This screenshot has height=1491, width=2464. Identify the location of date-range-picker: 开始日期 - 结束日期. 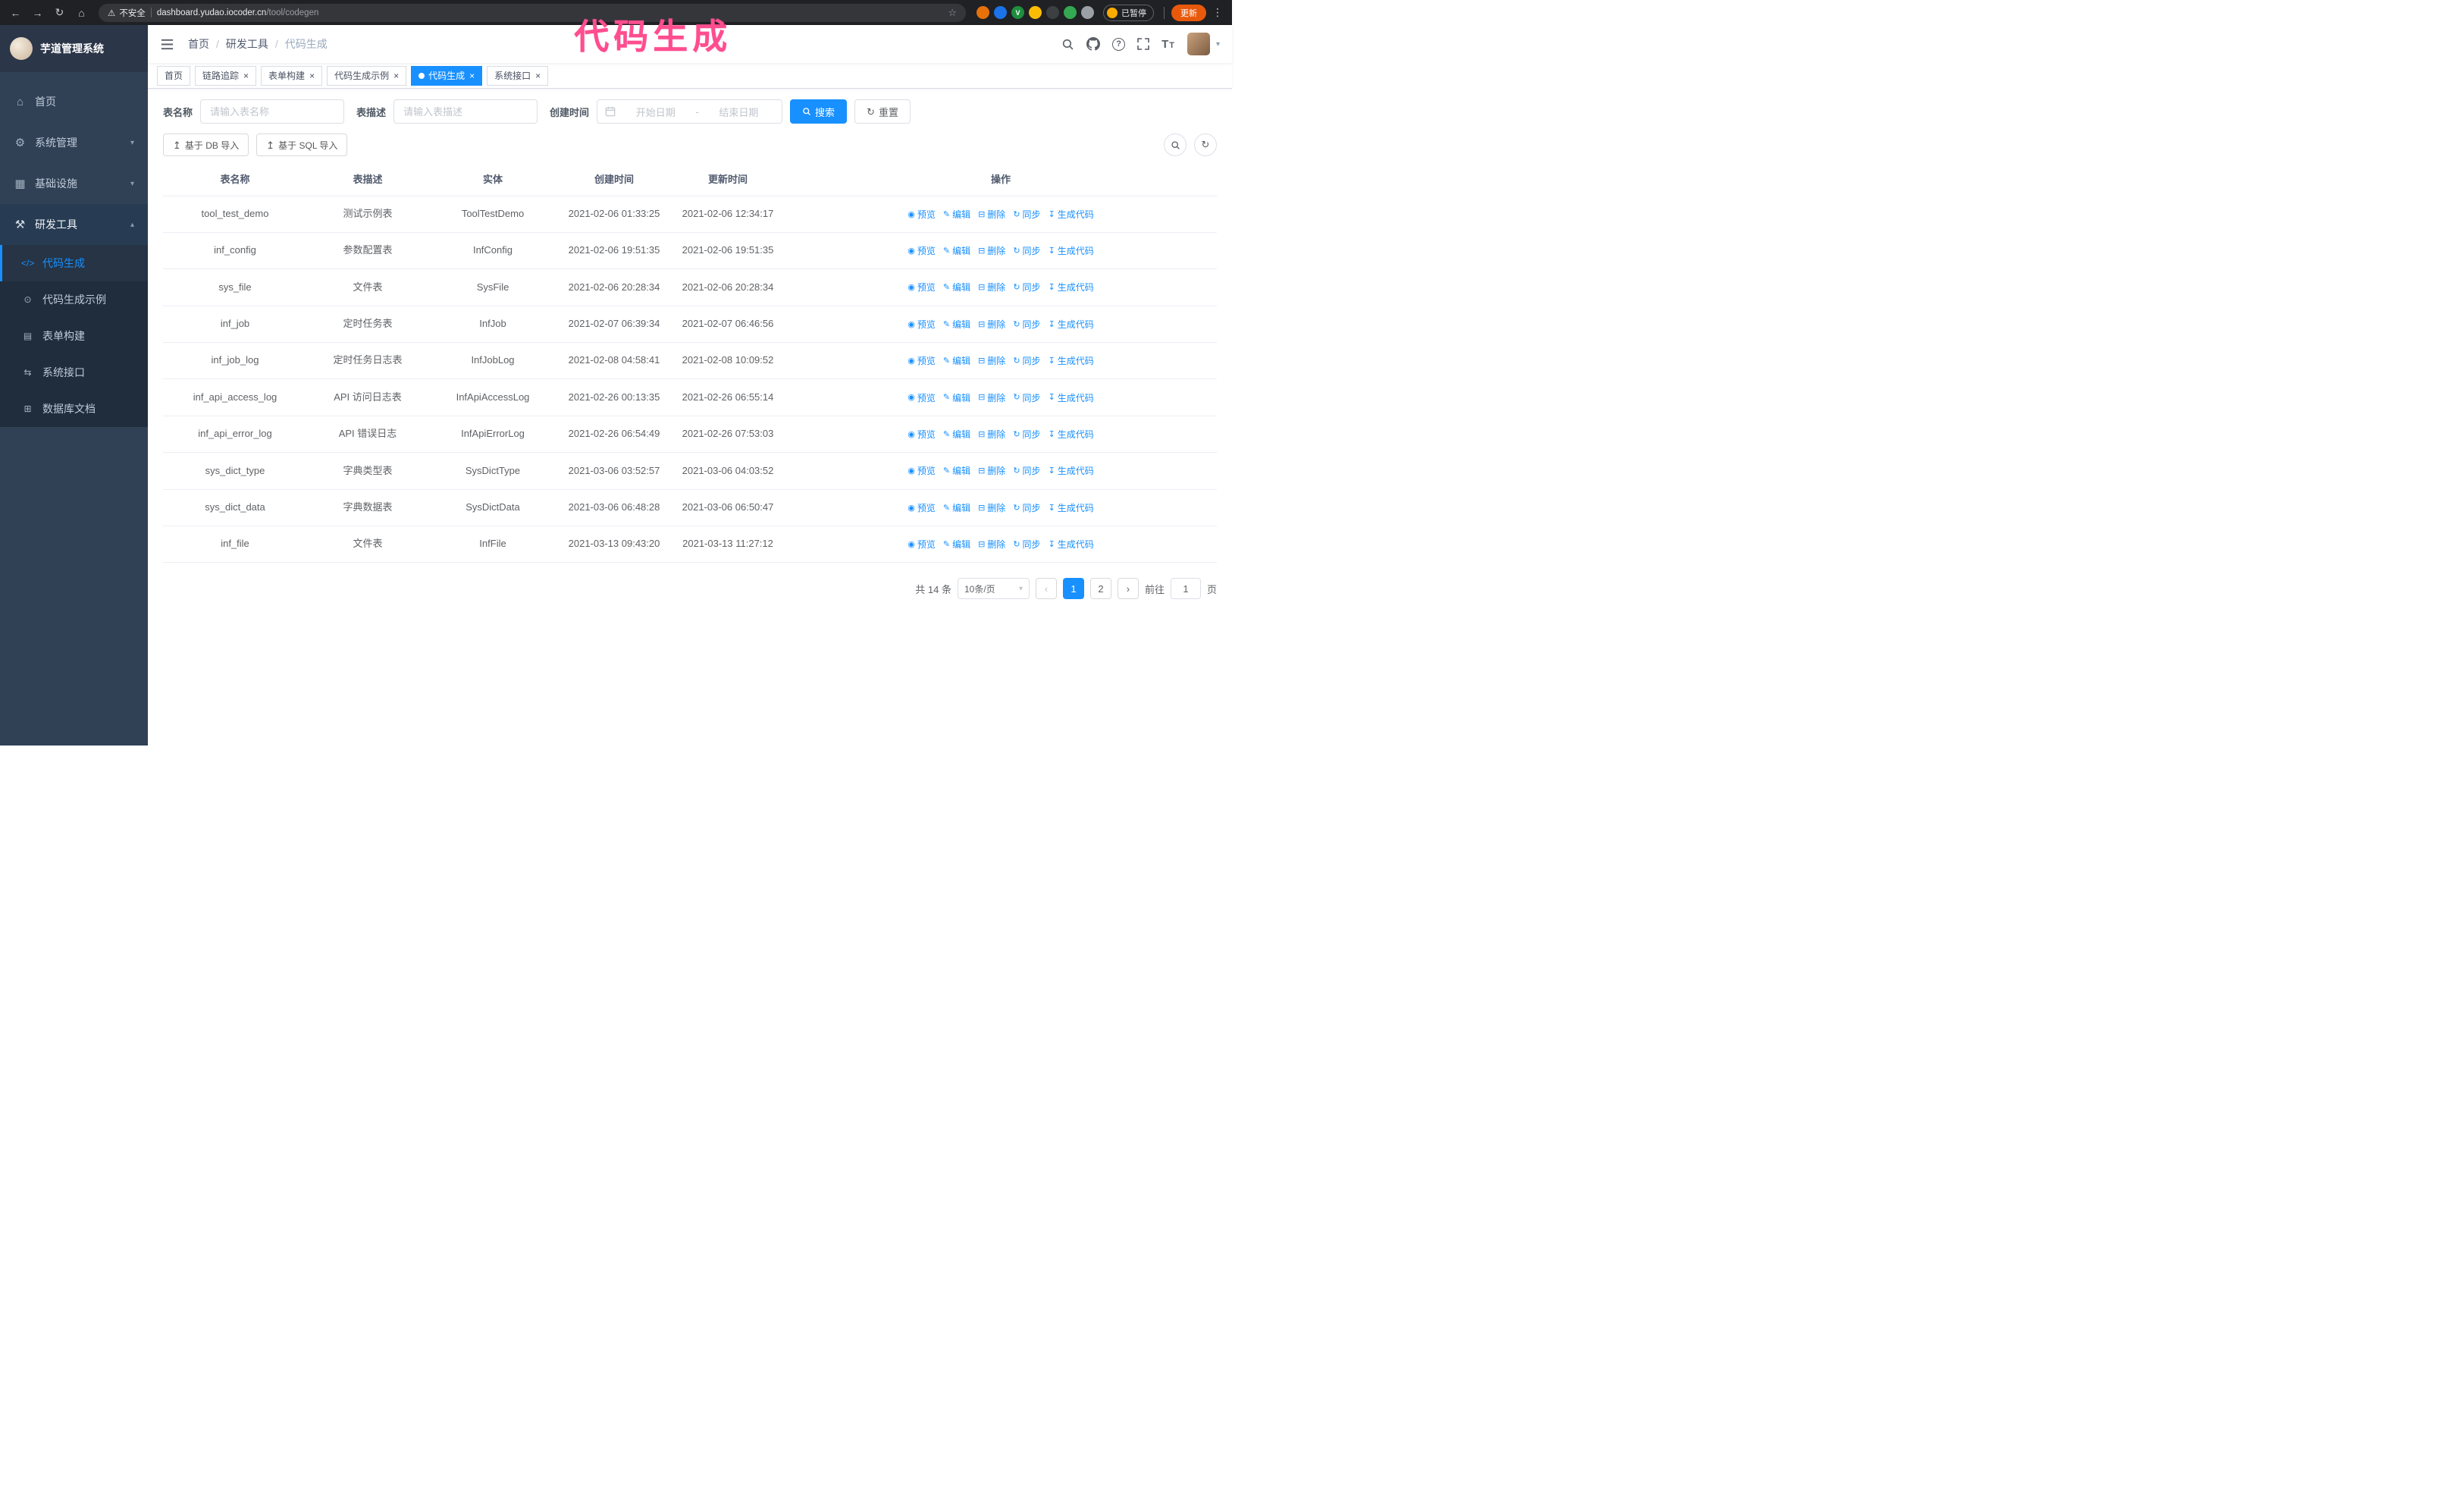
(690, 111).